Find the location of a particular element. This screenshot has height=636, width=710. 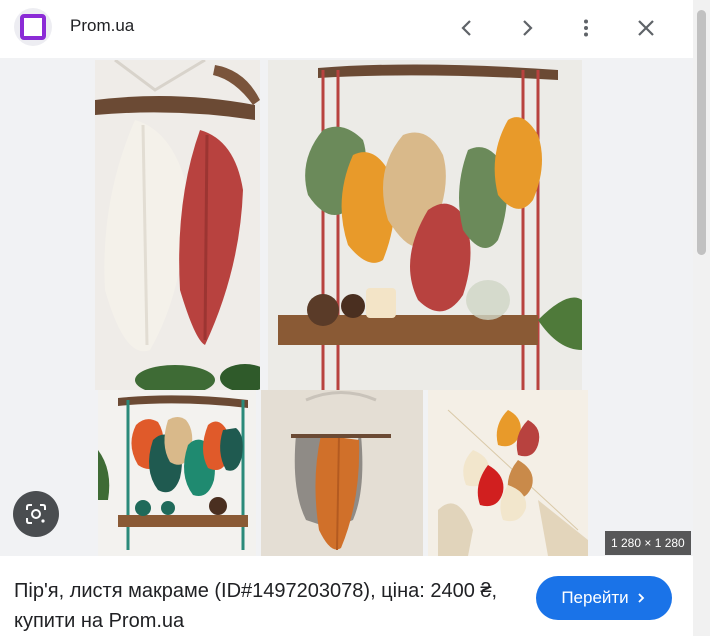

leaves-flatlay-image is located at coordinates (508, 473).